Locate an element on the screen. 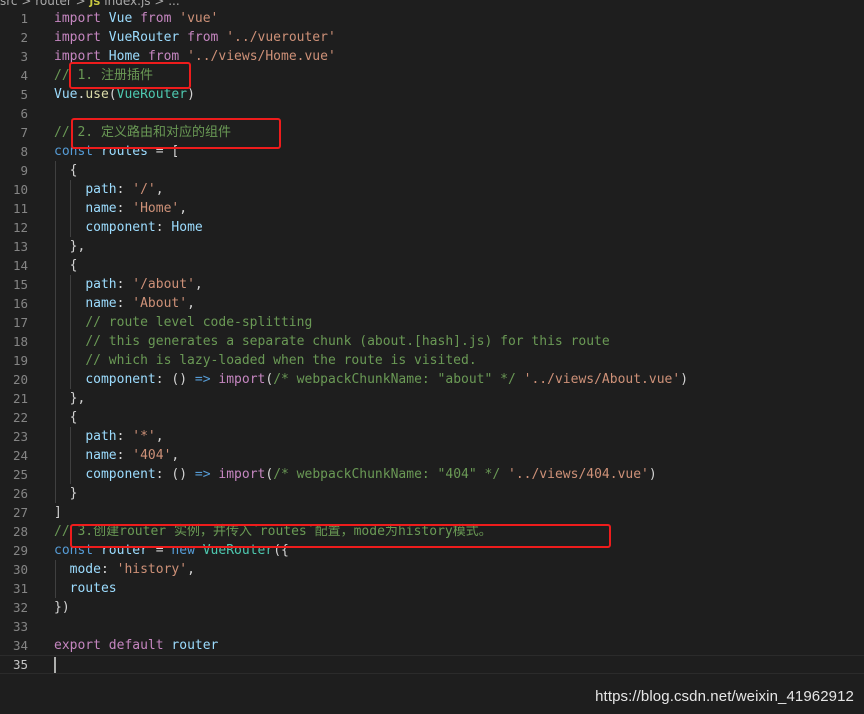 The image size is (864, 714). line-number: 11 is located at coordinates (20, 208).